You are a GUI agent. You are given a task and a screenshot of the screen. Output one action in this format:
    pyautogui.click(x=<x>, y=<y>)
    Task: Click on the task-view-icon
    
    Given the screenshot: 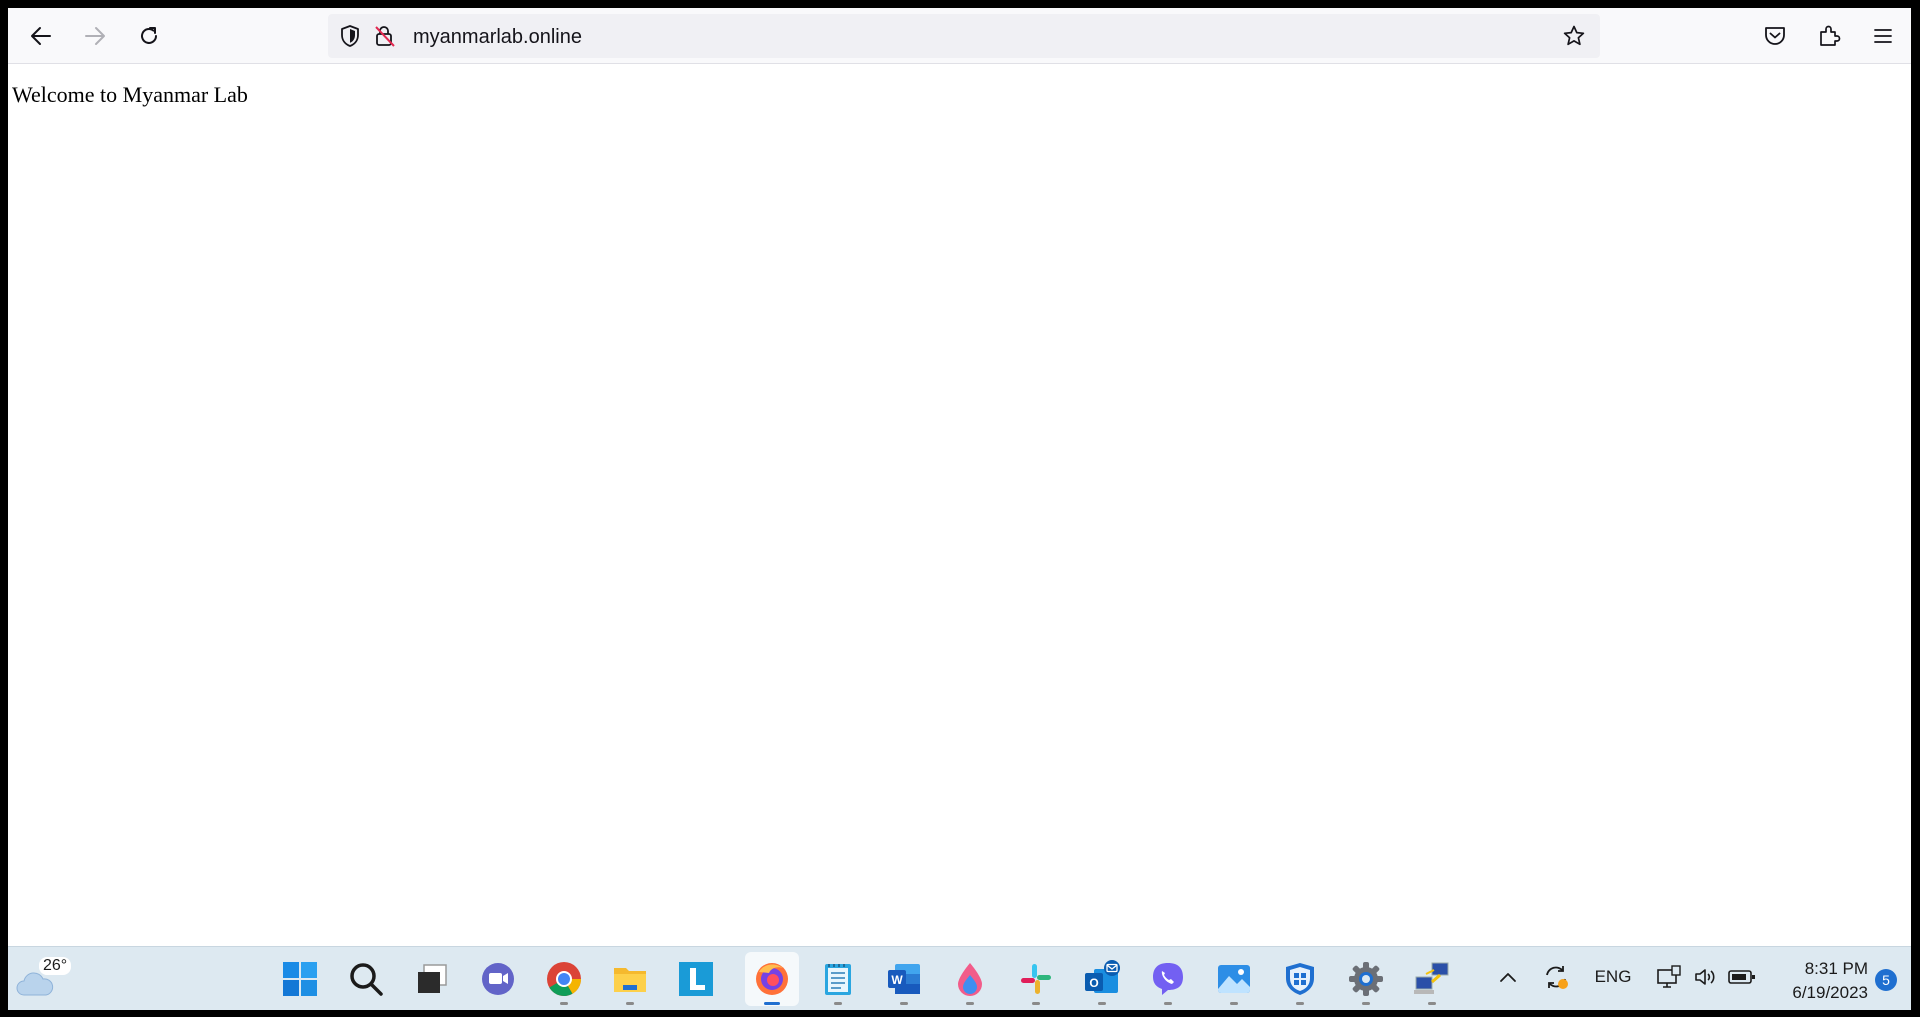 What is the action you would take?
    pyautogui.click(x=432, y=978)
    